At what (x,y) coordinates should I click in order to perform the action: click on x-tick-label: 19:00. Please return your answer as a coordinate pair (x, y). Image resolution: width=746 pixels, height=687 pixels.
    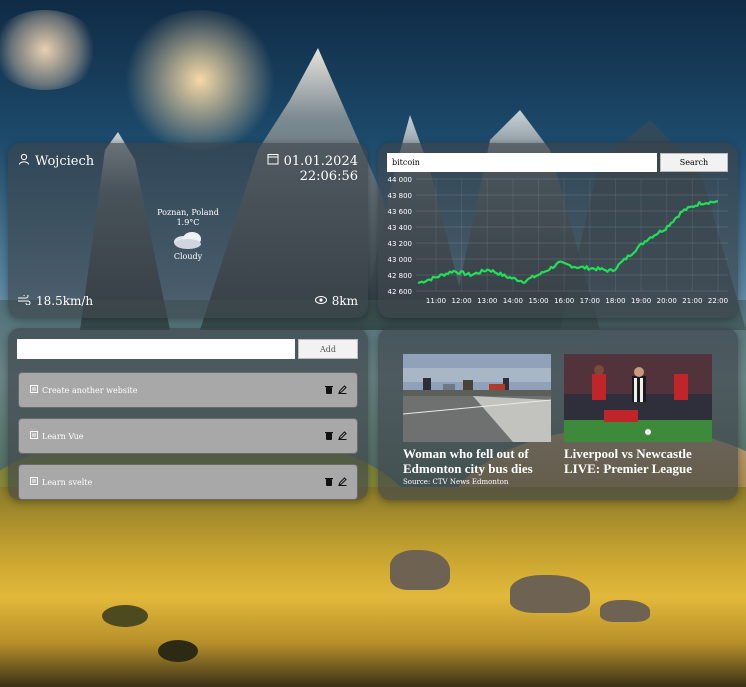
    Looking at the image, I should click on (641, 301).